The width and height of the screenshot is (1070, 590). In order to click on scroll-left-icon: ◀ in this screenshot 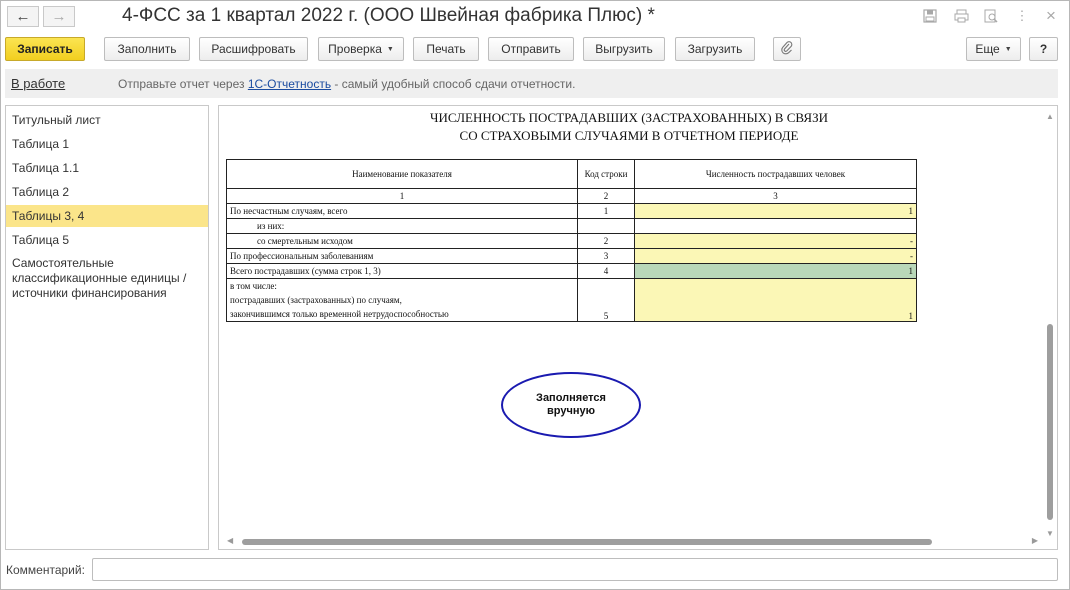, I will do `click(230, 540)`.